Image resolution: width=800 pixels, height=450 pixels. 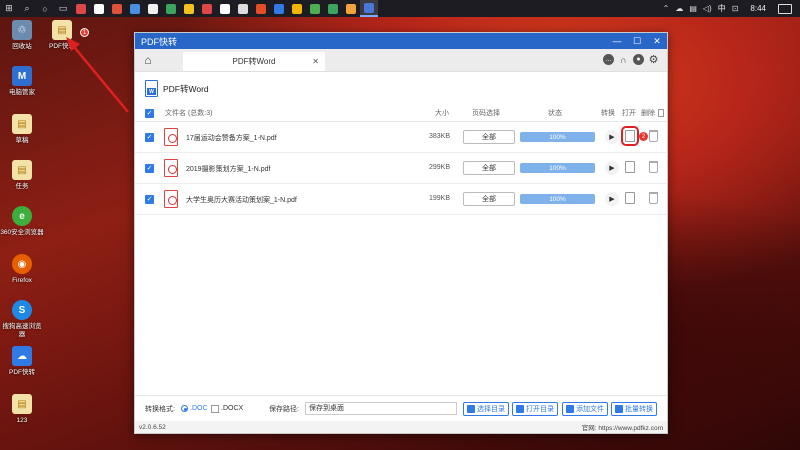 What do you see at coordinates (634, 408) in the screenshot?
I see `batch-convert-button: 批量转换` at bounding box center [634, 408].